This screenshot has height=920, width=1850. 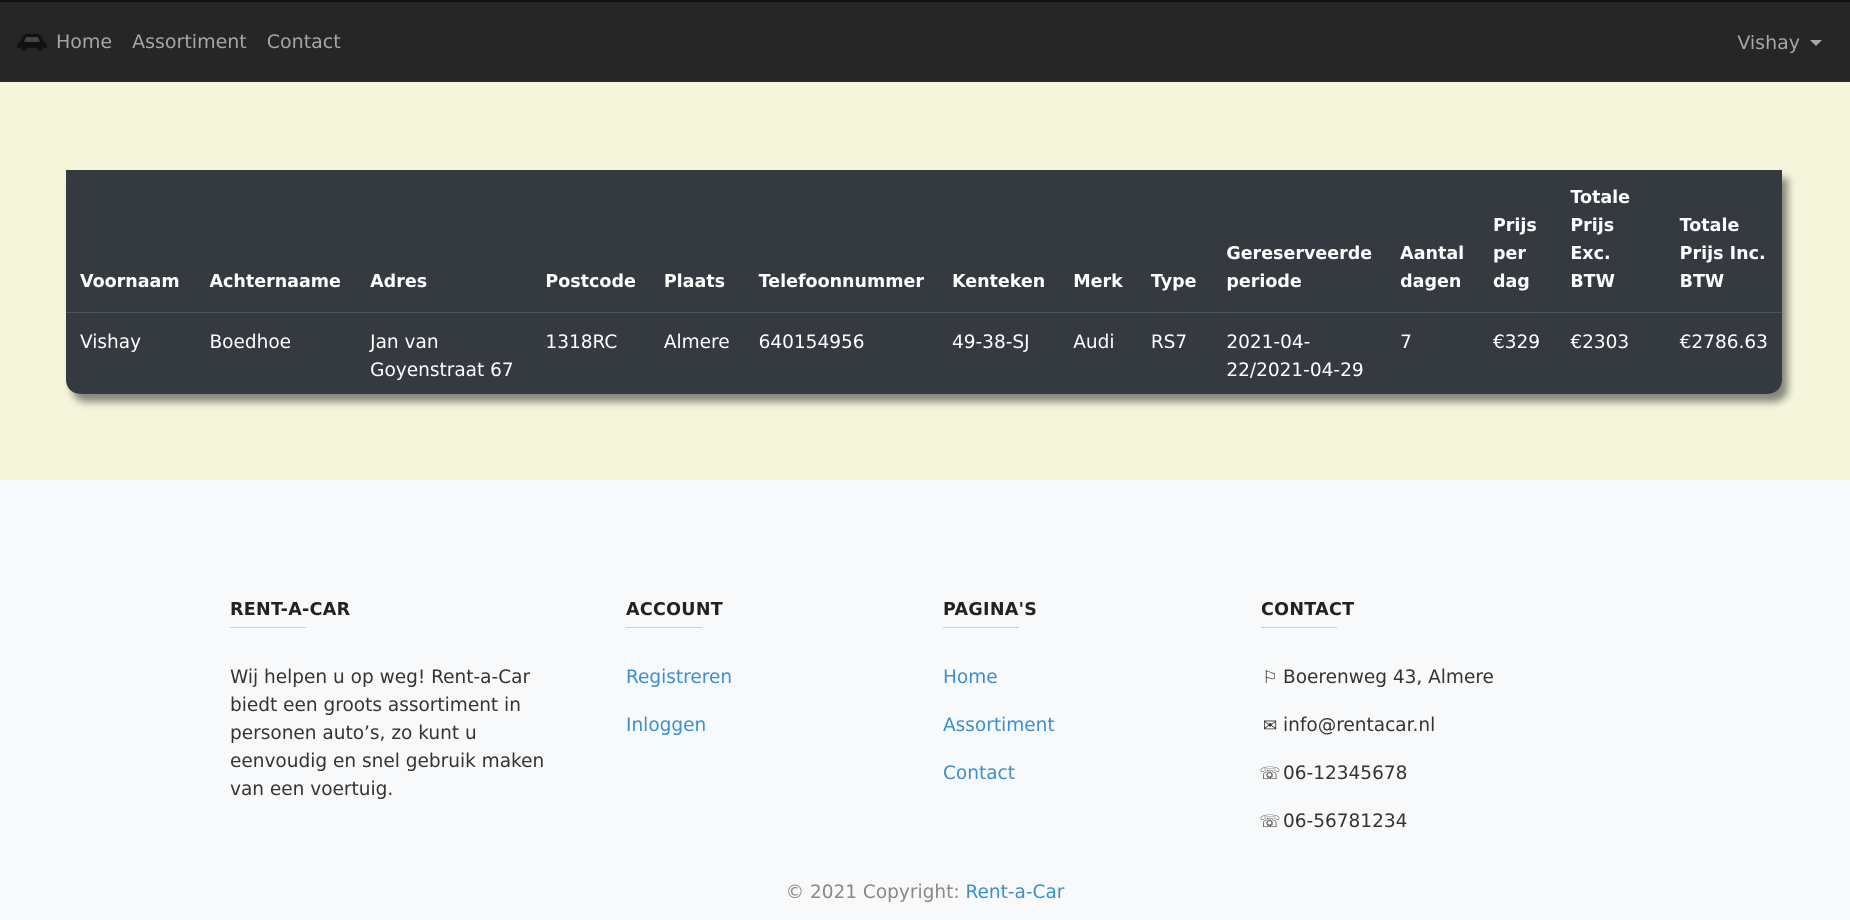 What do you see at coordinates (111, 342) in the screenshot?
I see `cell-voornaam: Vishay` at bounding box center [111, 342].